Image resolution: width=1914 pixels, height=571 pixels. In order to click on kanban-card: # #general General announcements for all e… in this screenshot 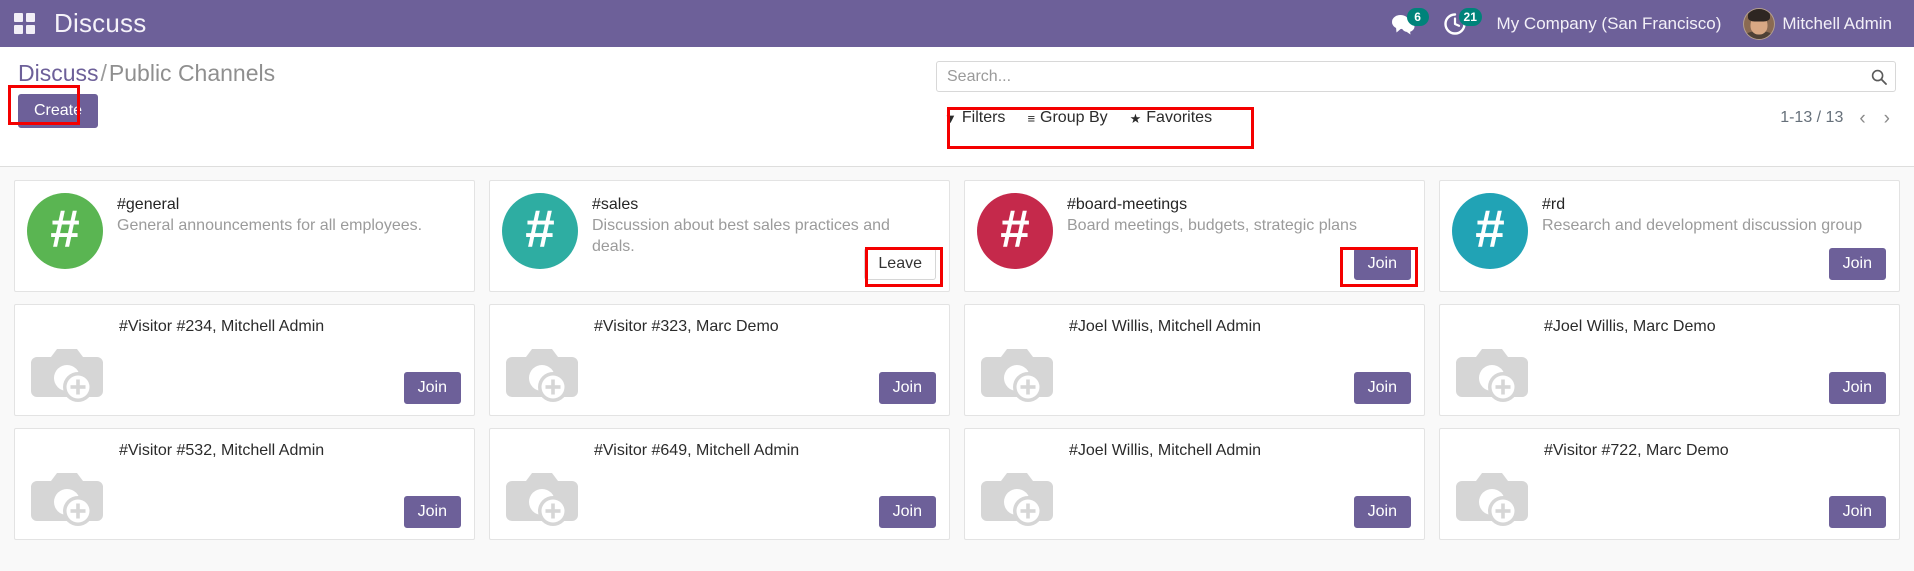, I will do `click(244, 236)`.